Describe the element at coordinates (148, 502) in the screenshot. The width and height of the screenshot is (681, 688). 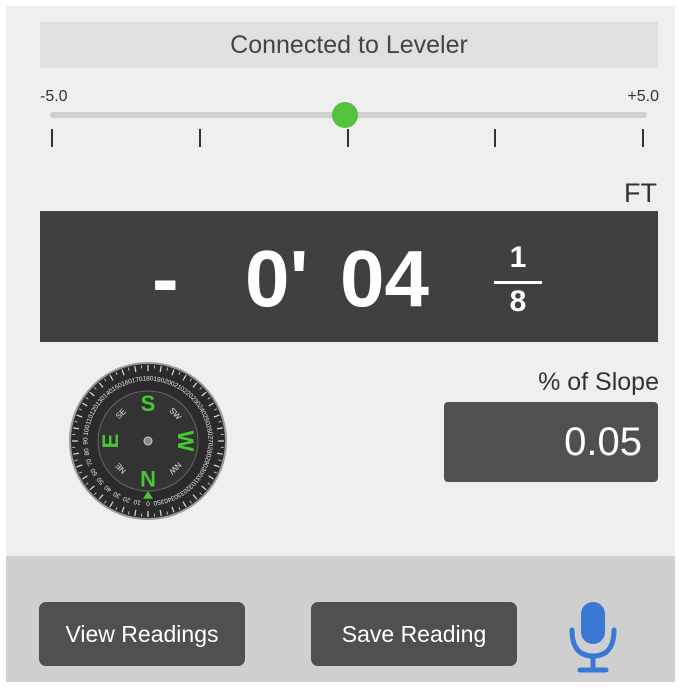
I see `compass-degree-label: 0` at that location.